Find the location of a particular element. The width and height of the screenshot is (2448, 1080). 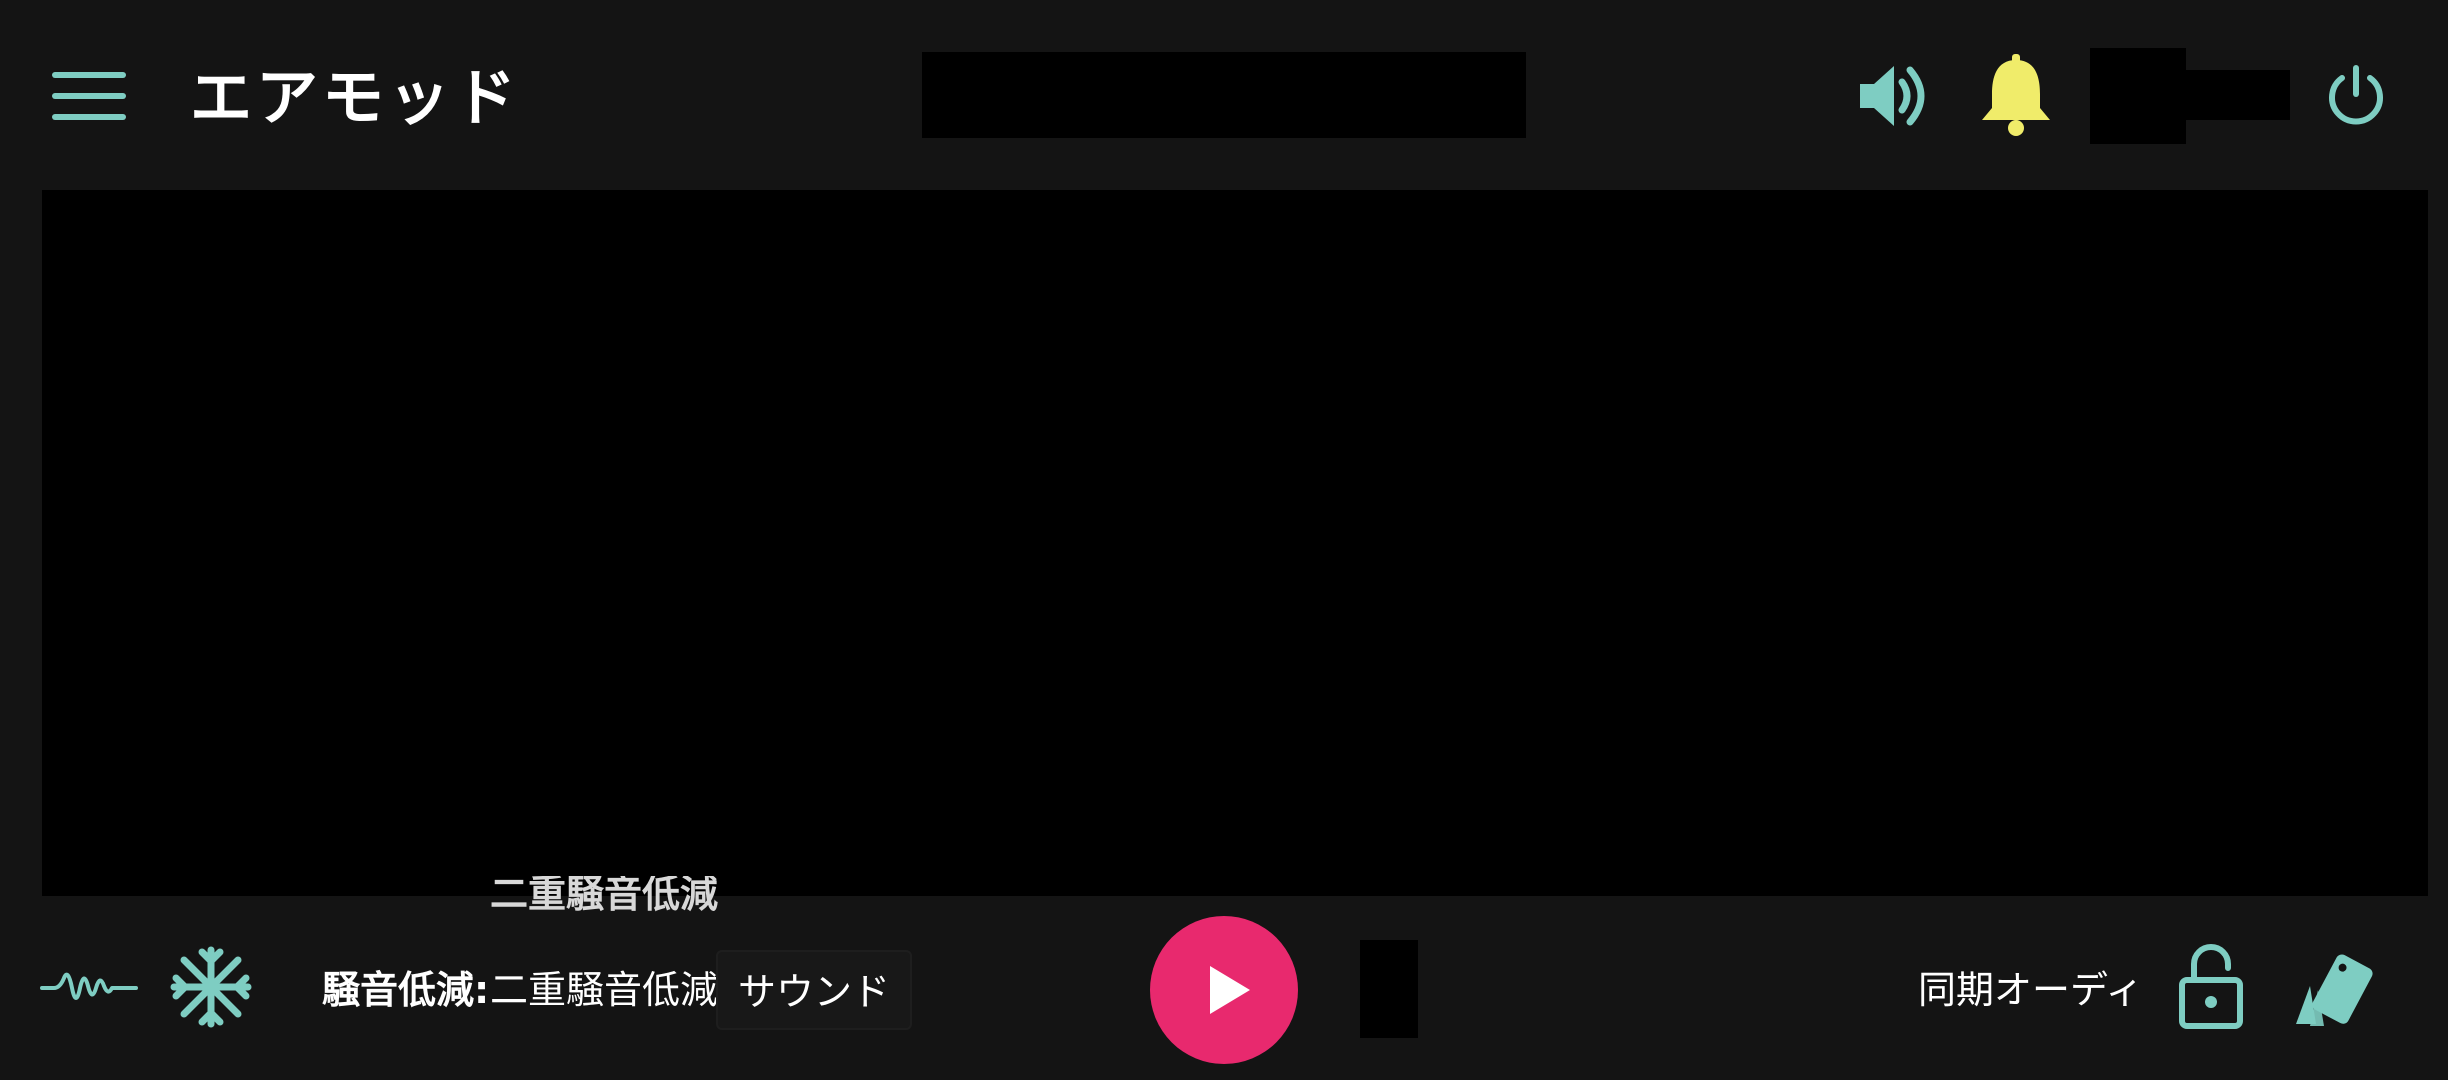

app-title: エアモッド is located at coordinates (355, 97).